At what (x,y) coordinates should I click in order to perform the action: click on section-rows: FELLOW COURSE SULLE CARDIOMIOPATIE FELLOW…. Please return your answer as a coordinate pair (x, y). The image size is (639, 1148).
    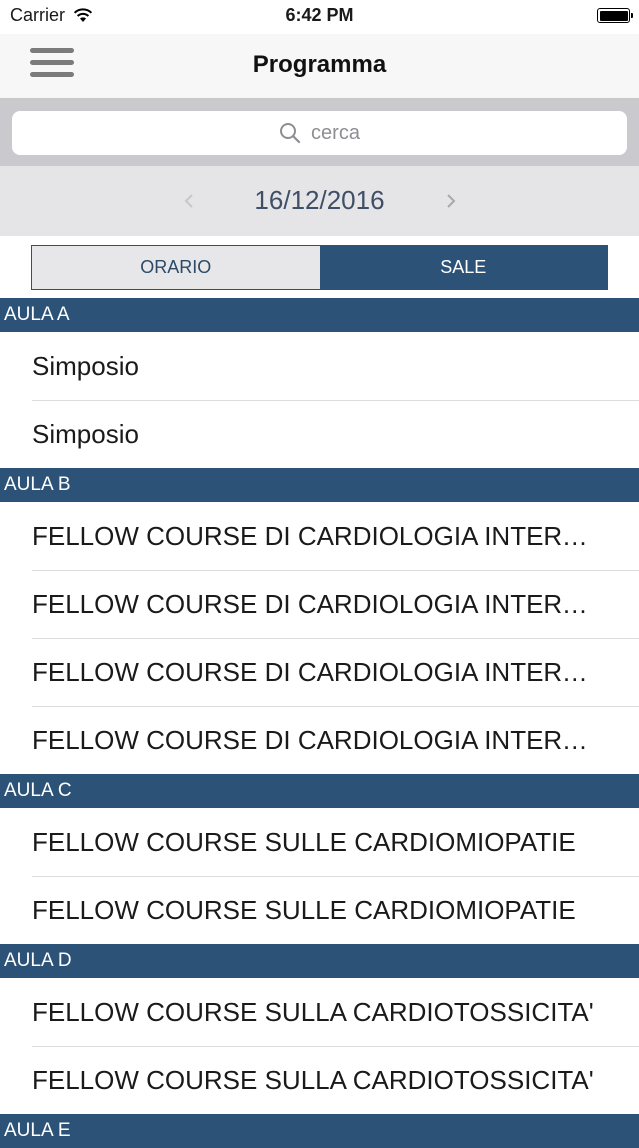
    Looking at the image, I should click on (319, 876).